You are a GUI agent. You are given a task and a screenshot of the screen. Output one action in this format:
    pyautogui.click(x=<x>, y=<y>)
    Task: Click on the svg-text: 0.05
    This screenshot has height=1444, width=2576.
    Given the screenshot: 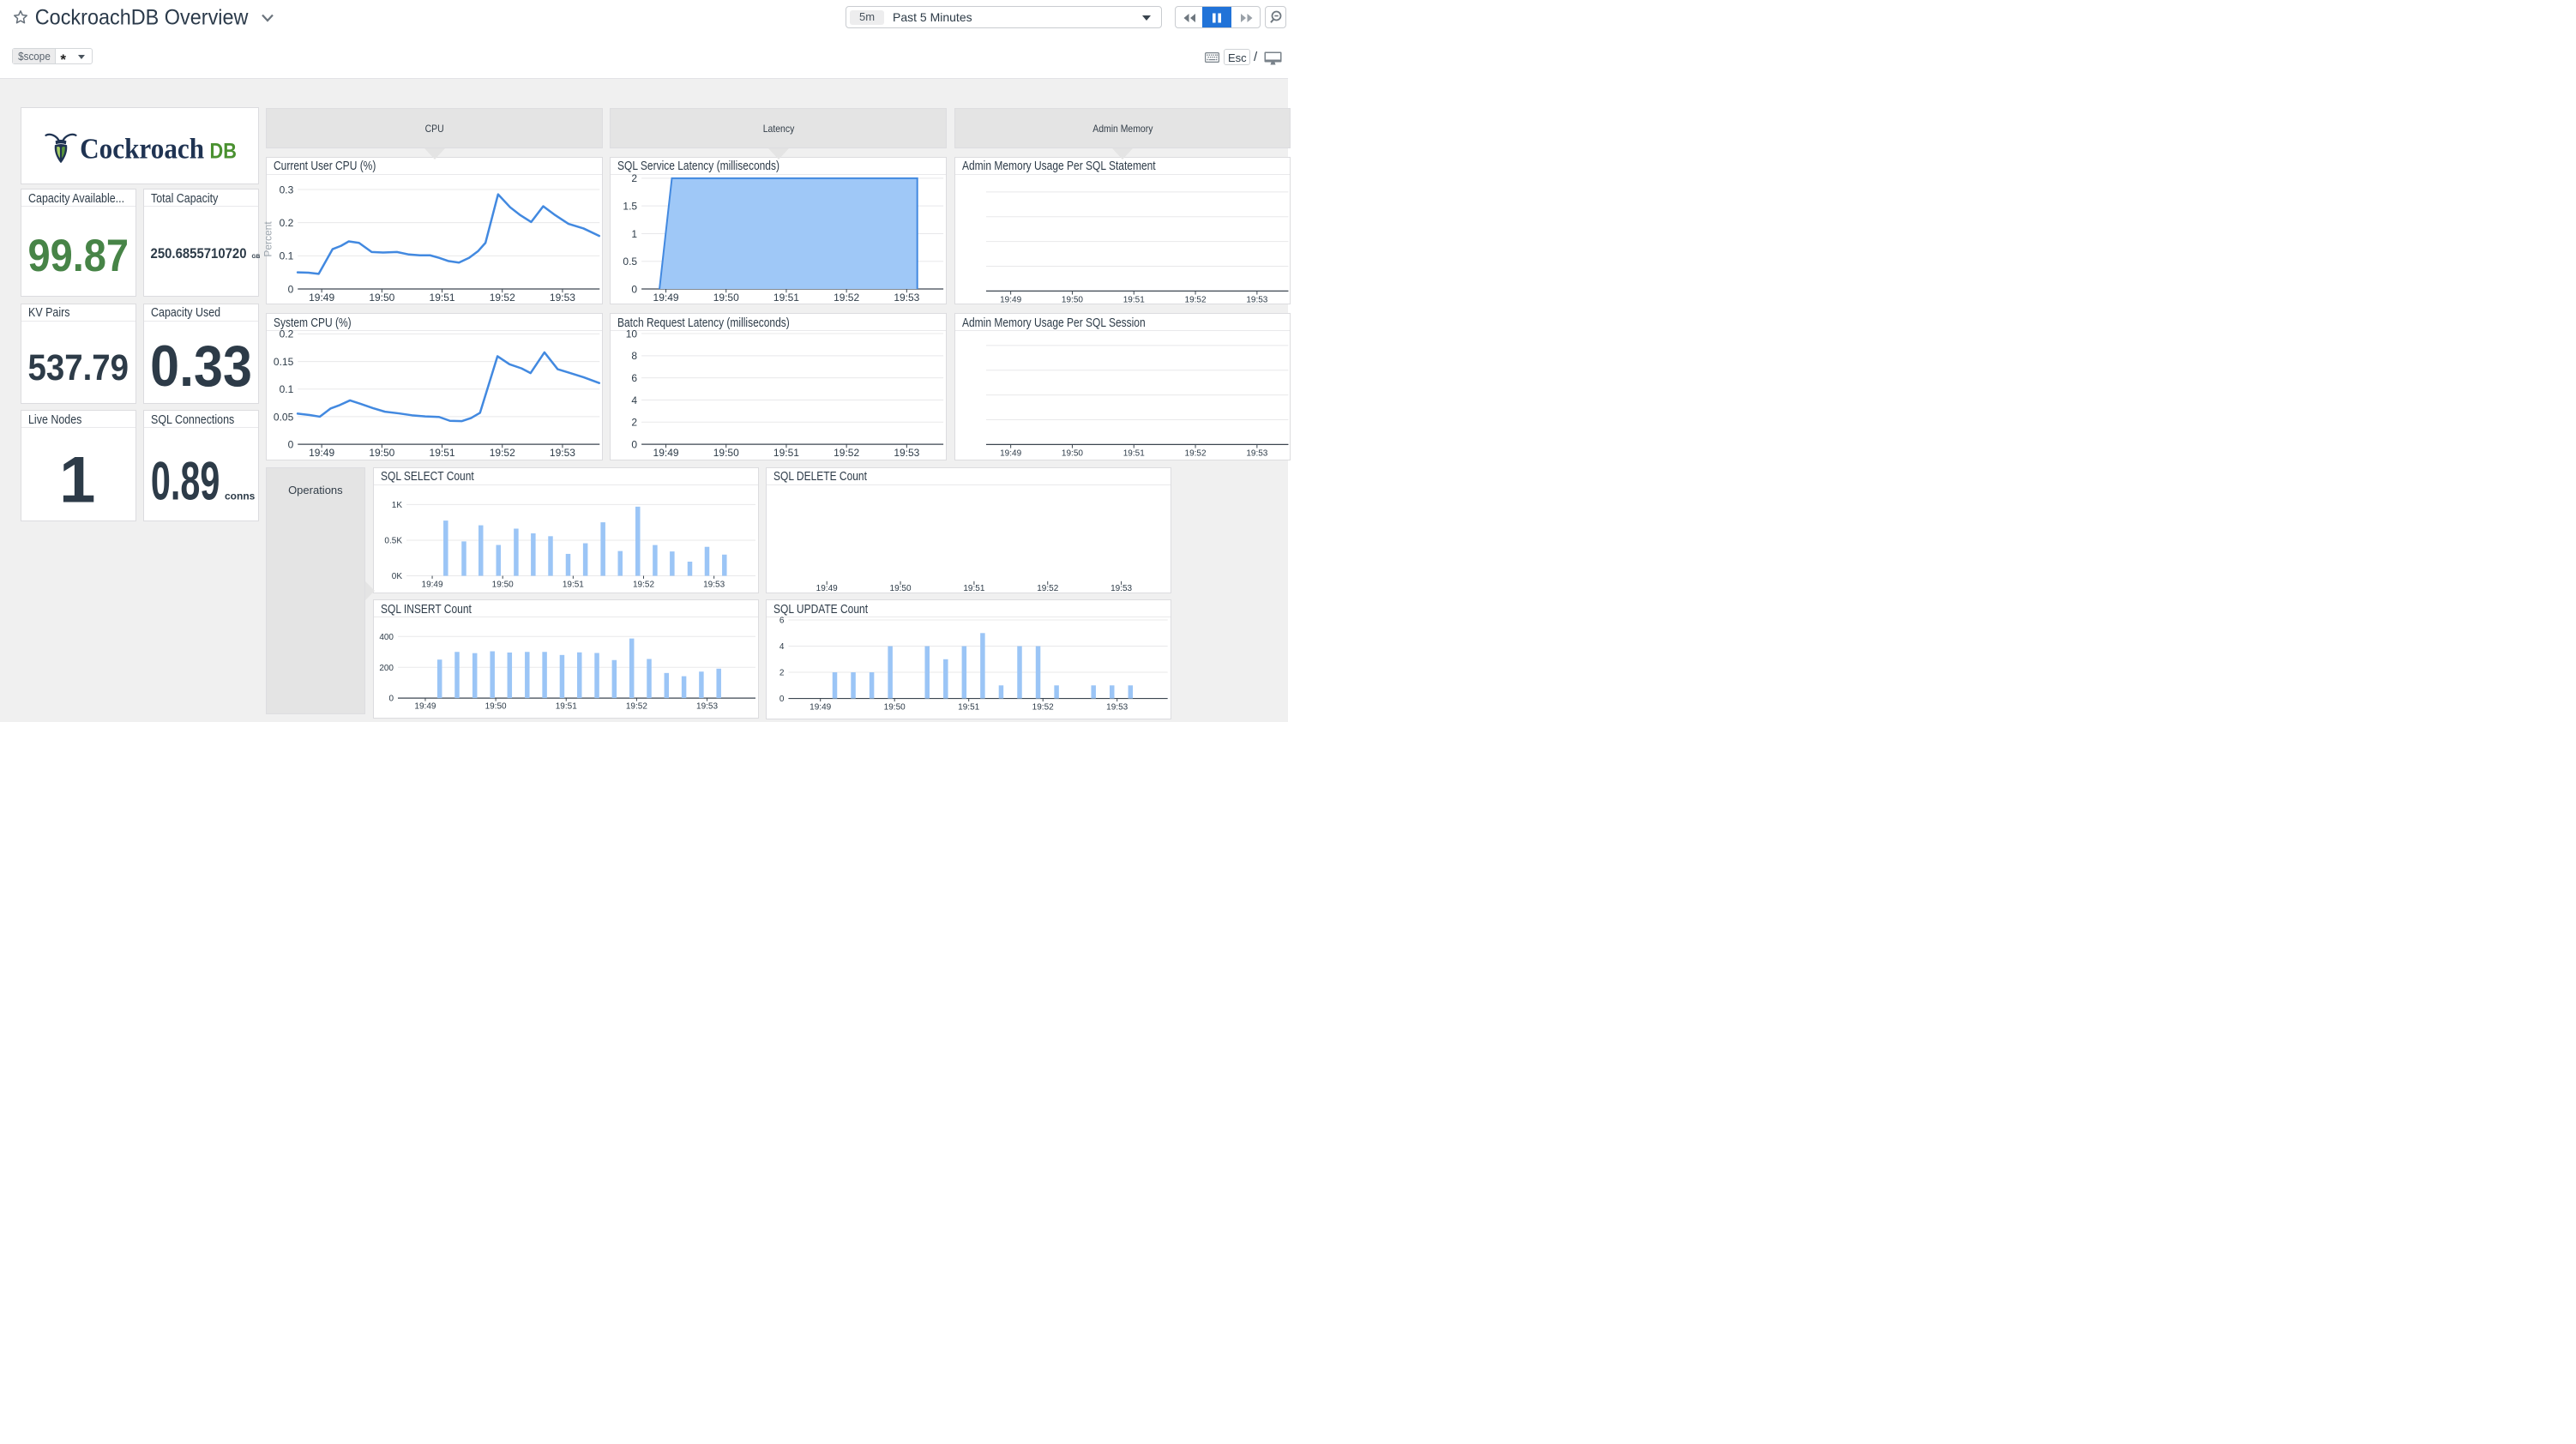 What is the action you would take?
    pyautogui.click(x=284, y=417)
    